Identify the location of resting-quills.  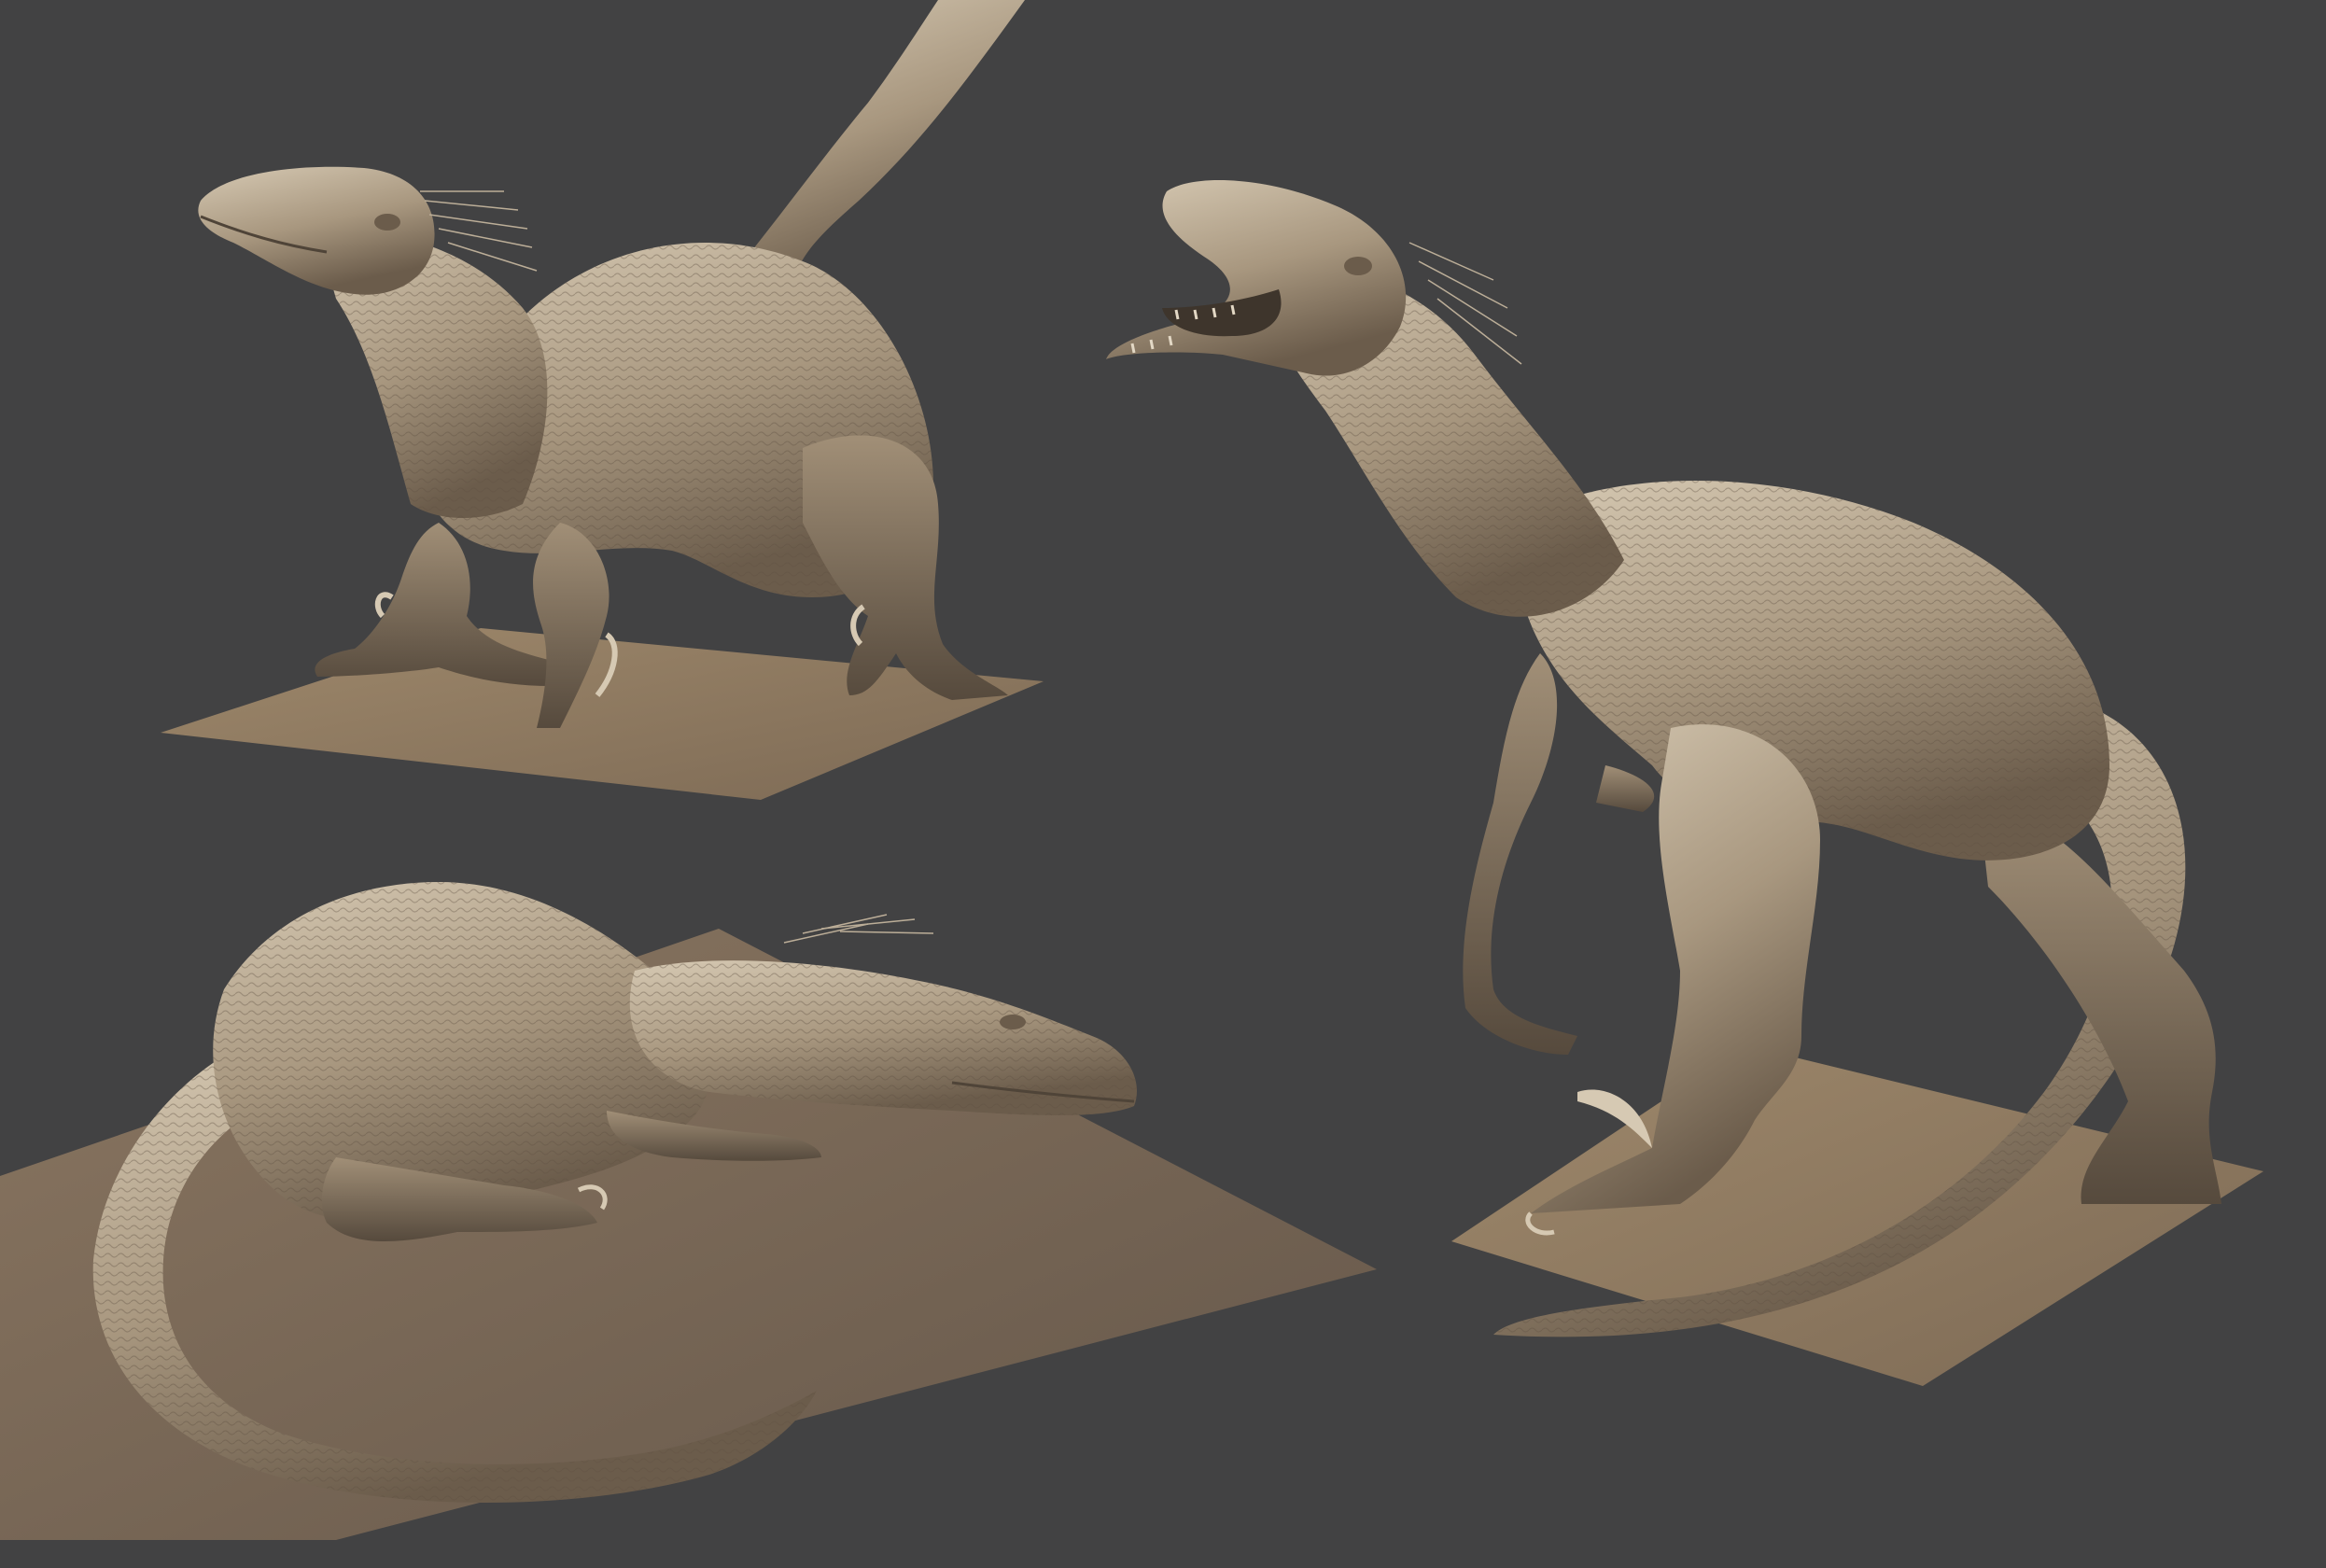
(858, 929).